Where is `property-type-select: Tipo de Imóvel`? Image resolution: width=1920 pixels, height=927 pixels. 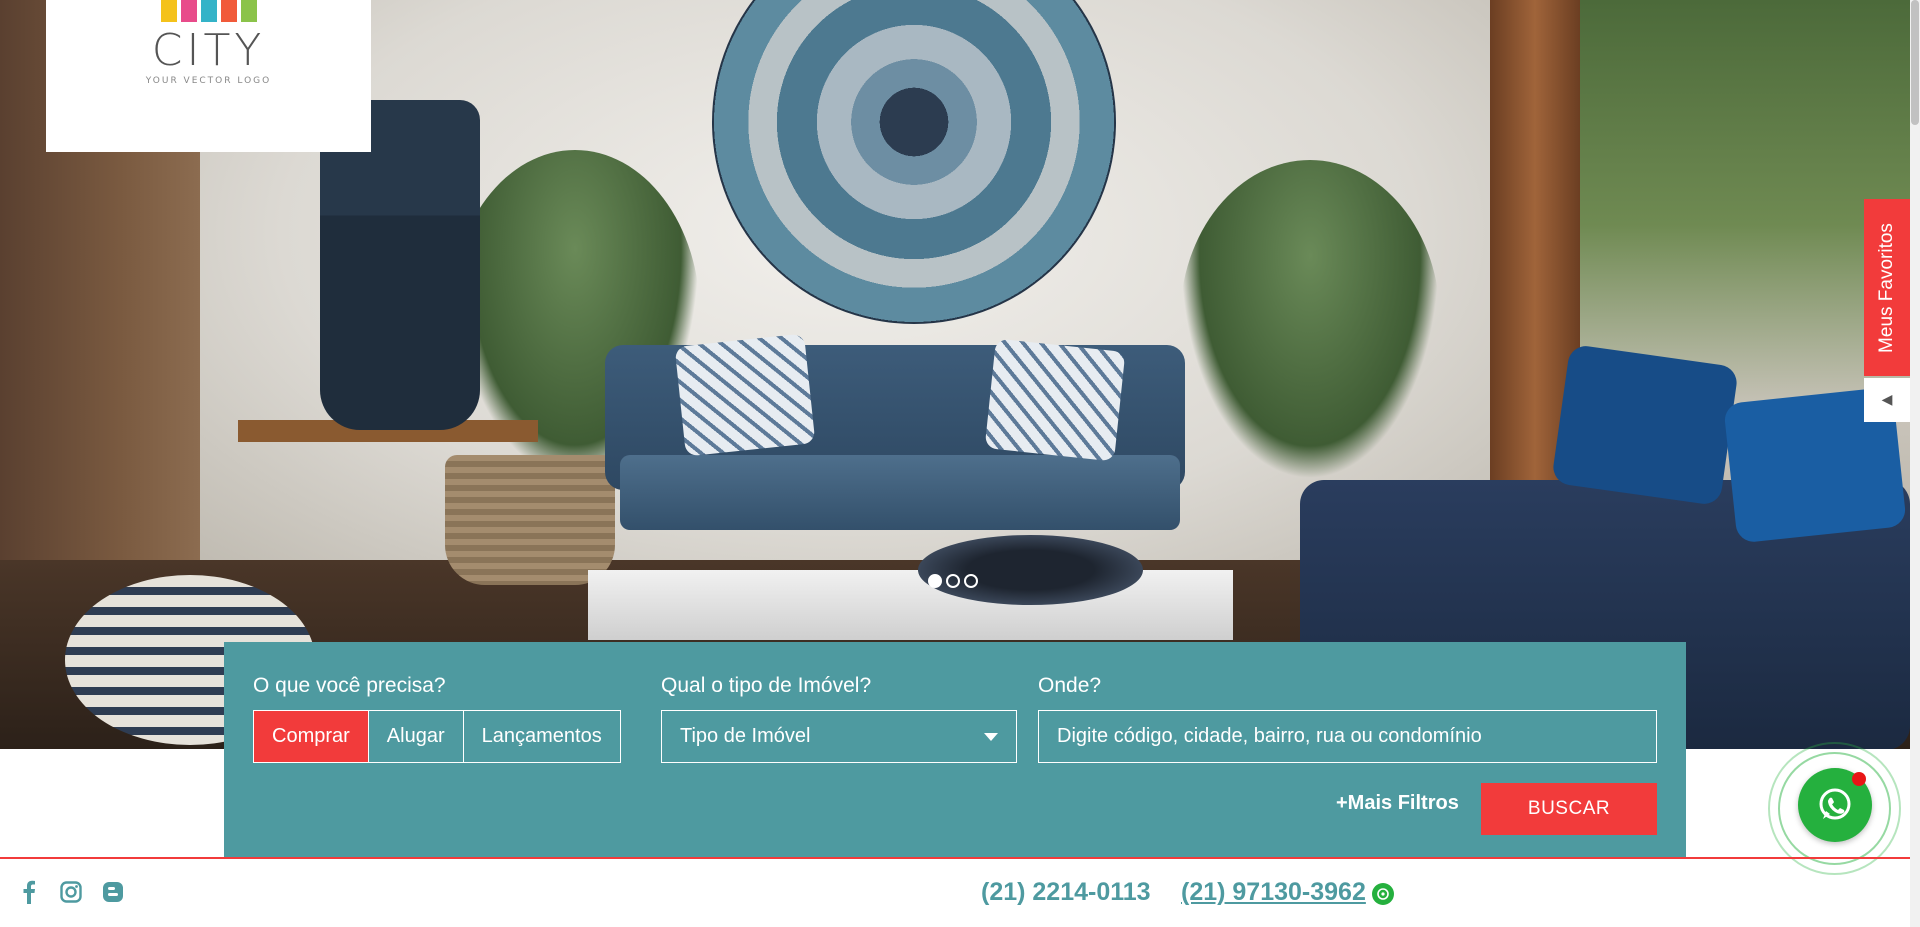 property-type-select: Tipo de Imóvel is located at coordinates (839, 736).